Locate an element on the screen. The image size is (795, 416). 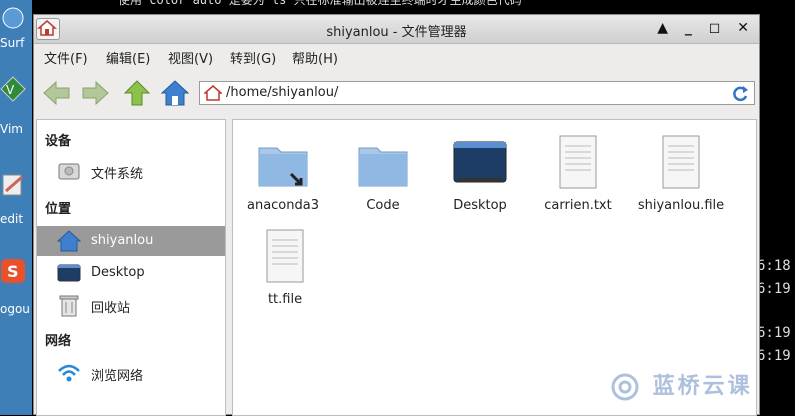
gedit-icon is located at coordinates (12, 185).